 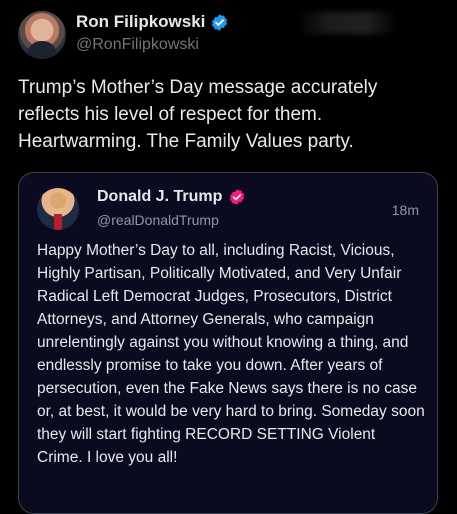 What do you see at coordinates (158, 220) in the screenshot?
I see `quoted-author-handle: @realDonaldTrump` at bounding box center [158, 220].